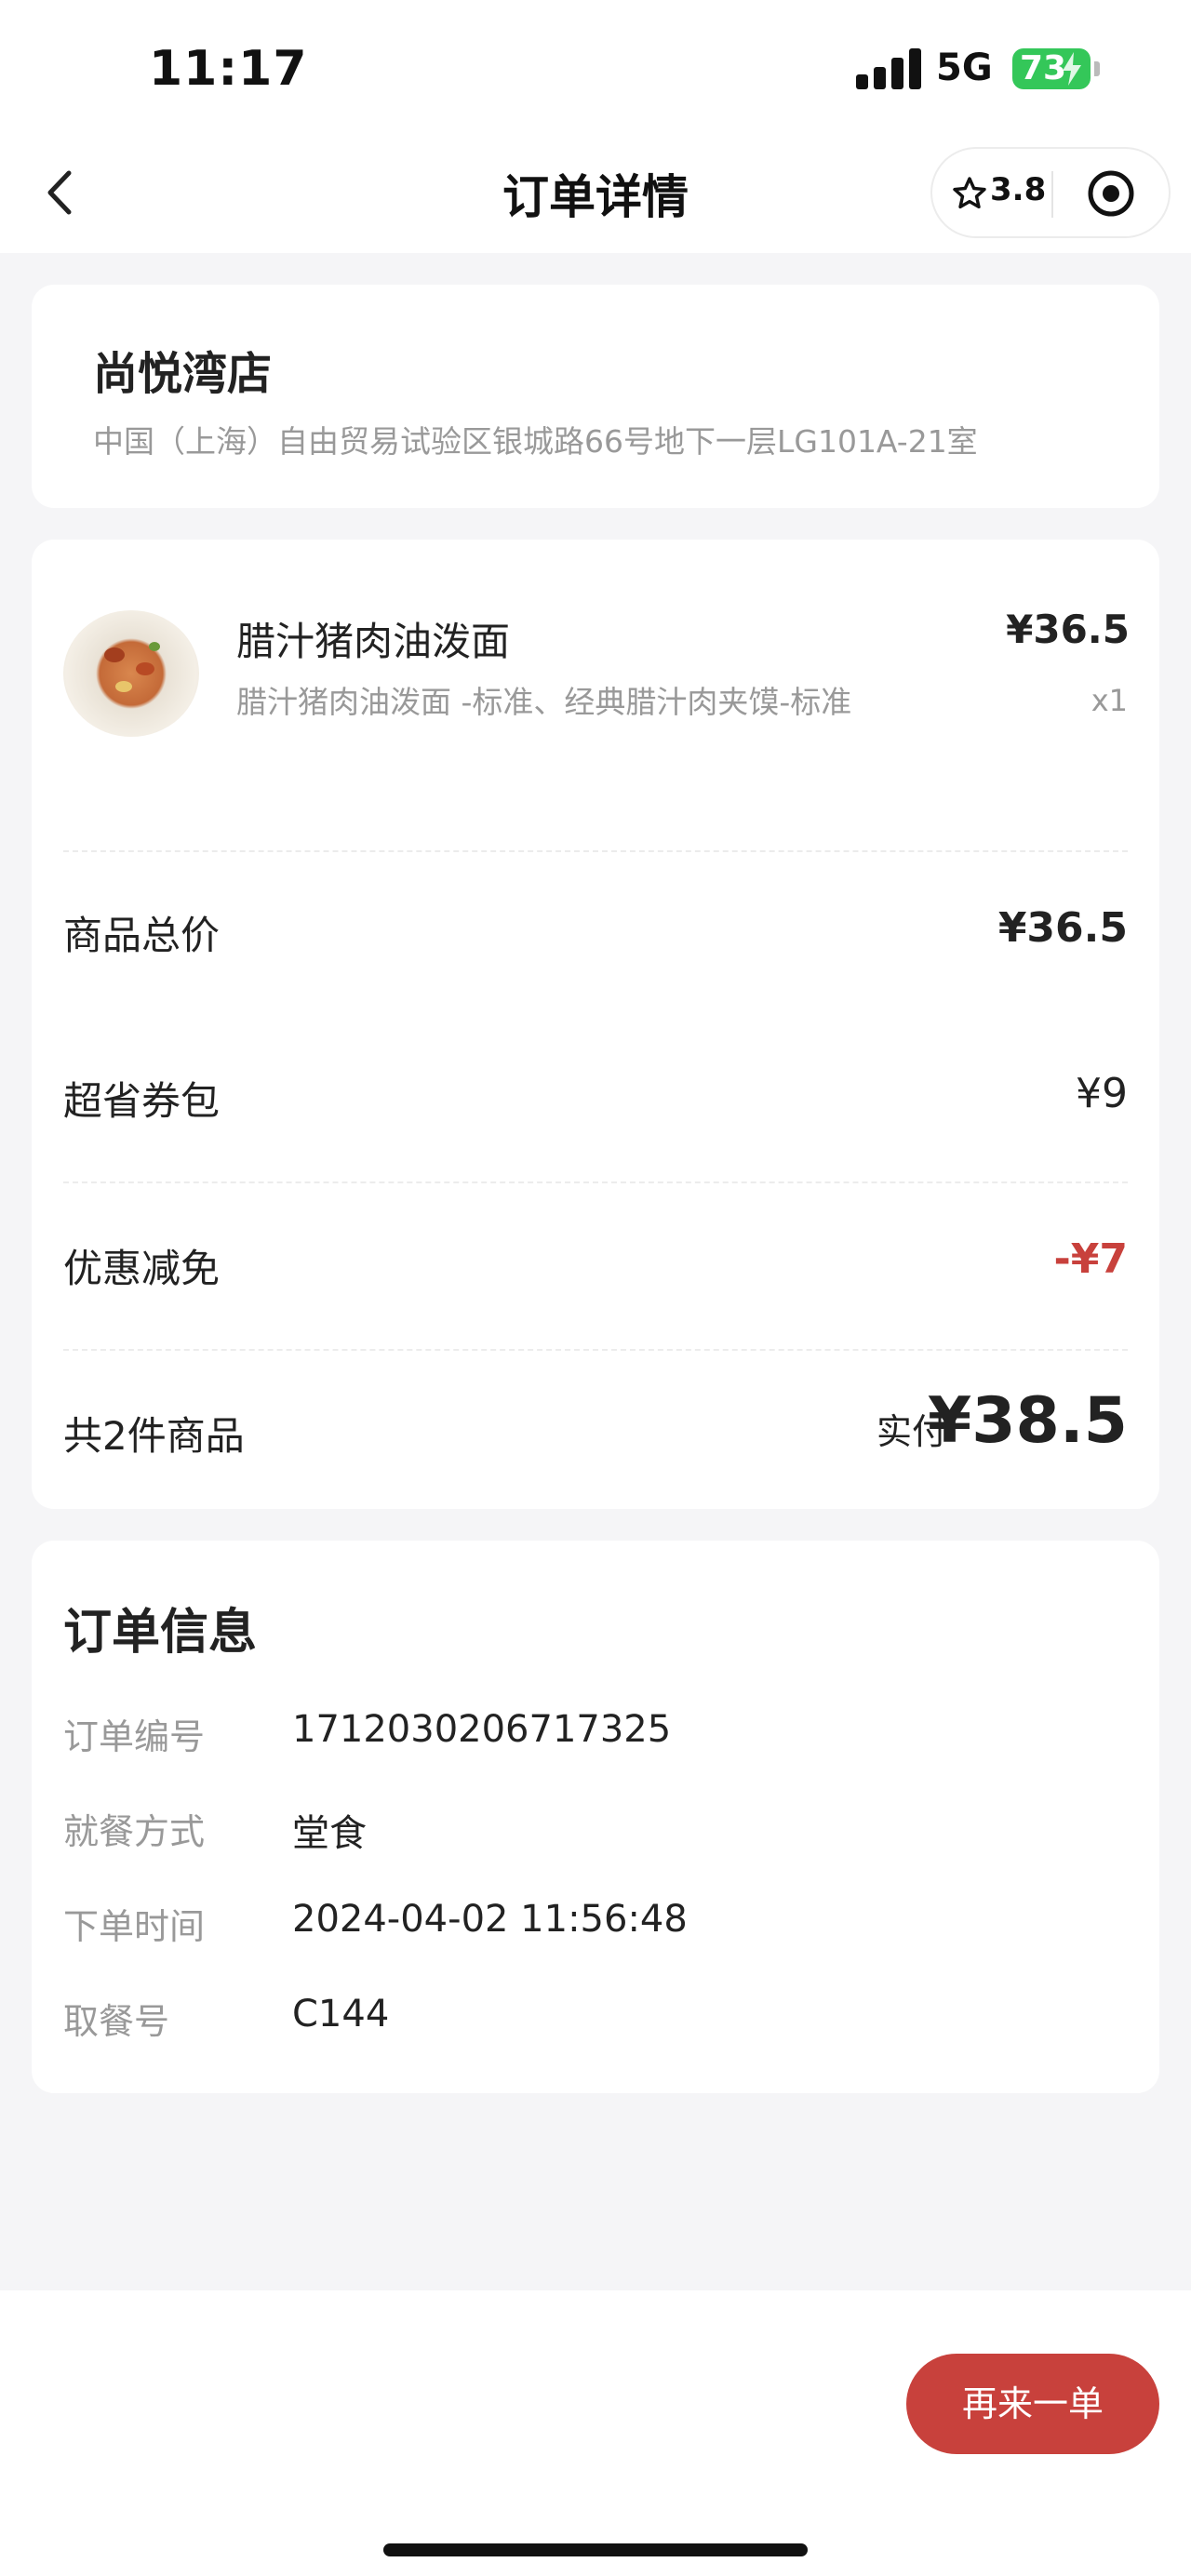 Image resolution: width=1191 pixels, height=2576 pixels. What do you see at coordinates (595, 2549) in the screenshot?
I see `home-indicator` at bounding box center [595, 2549].